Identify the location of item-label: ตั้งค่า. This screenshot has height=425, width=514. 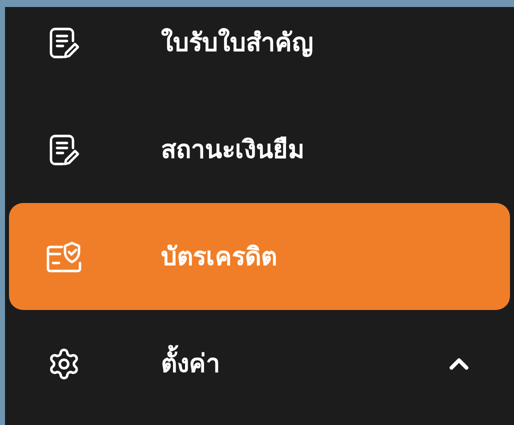
(302, 363).